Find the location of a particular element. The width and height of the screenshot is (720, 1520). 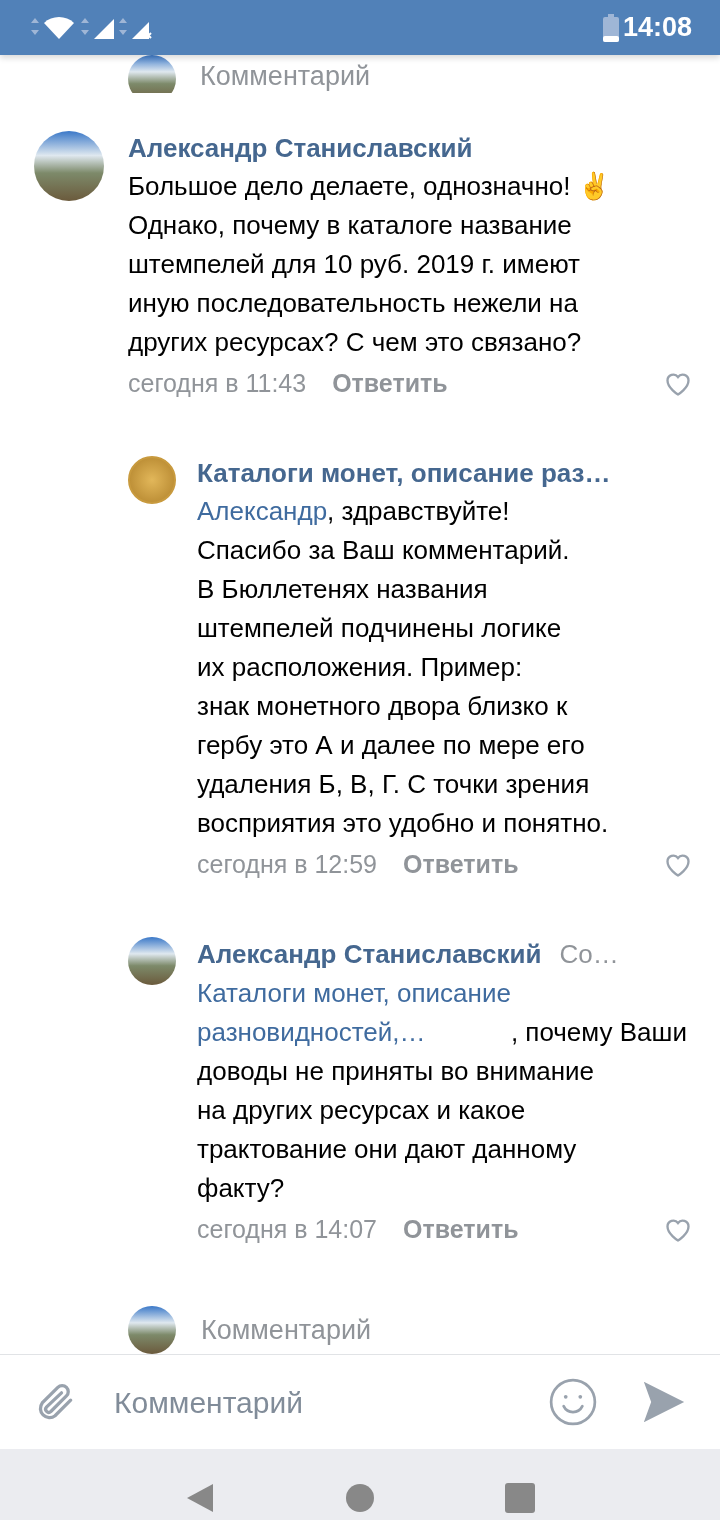

mention-link: Александр is located at coordinates (262, 511).